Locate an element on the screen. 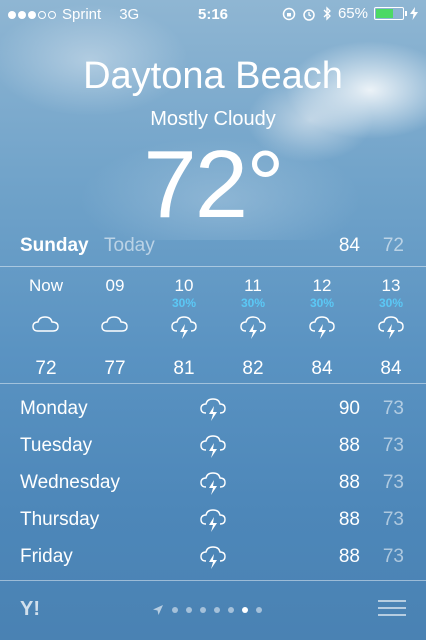  list-icon is located at coordinates (392, 601).